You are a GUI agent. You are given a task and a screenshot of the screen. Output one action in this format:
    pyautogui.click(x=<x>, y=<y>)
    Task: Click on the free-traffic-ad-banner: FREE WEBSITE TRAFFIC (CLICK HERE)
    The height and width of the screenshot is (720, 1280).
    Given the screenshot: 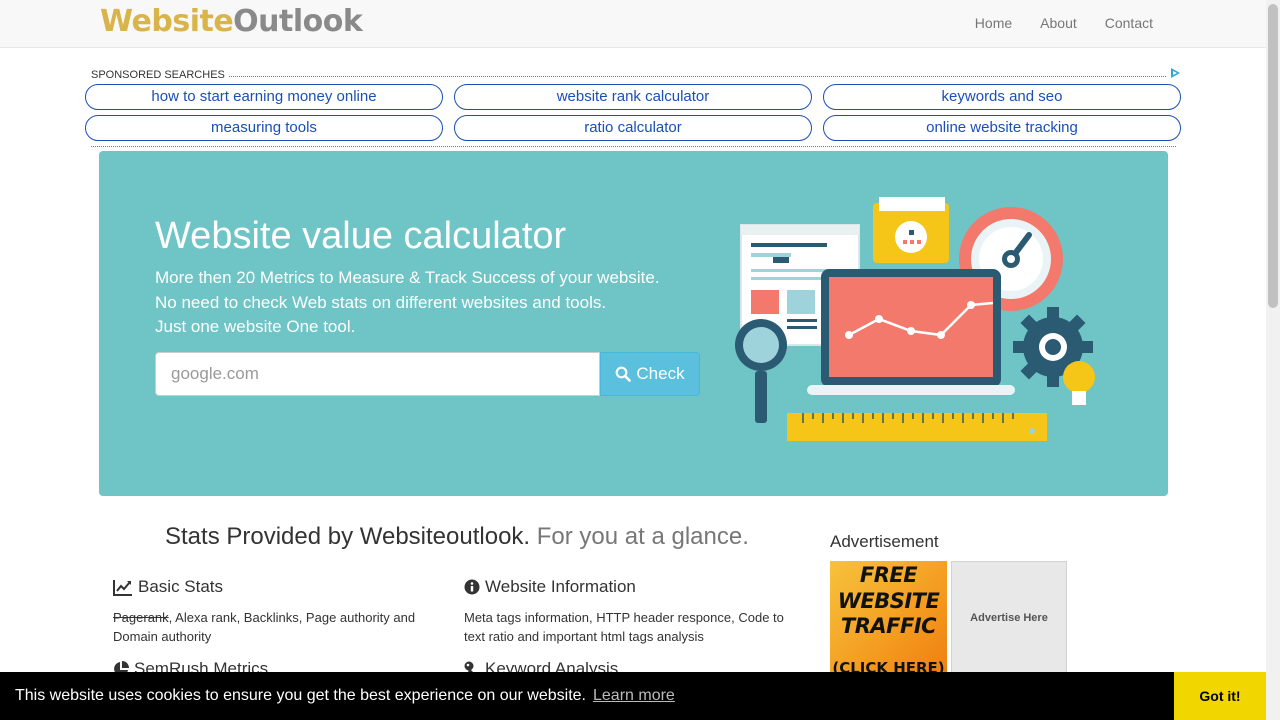 What is the action you would take?
    pyautogui.click(x=888, y=621)
    